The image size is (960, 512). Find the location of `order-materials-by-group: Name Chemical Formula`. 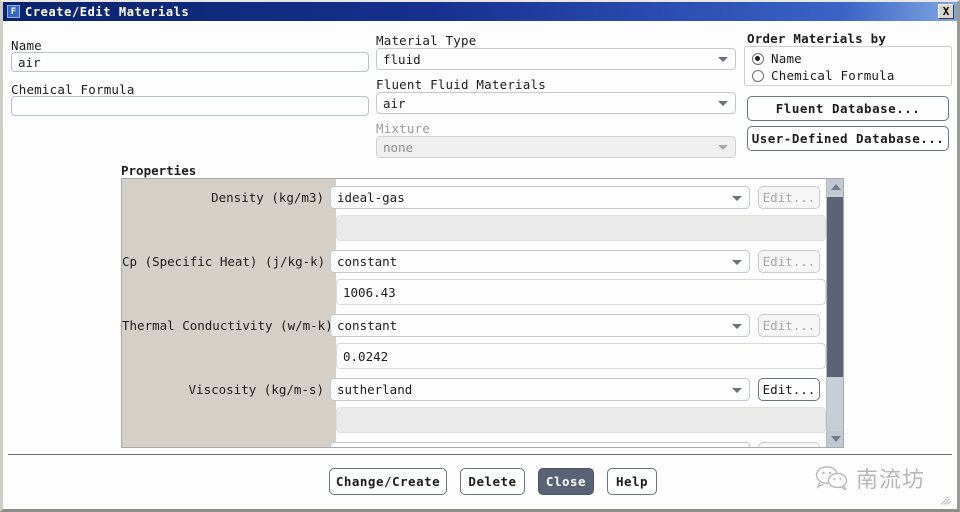

order-materials-by-group: Name Chemical Formula is located at coordinates (848, 66).